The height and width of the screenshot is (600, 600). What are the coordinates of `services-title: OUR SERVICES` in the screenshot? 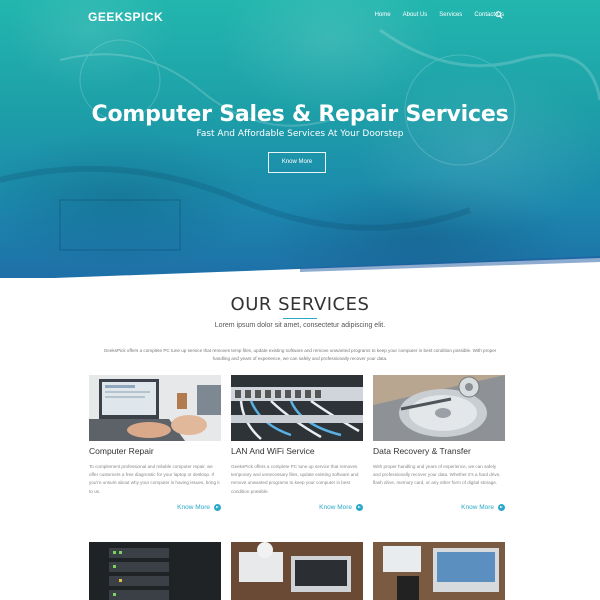 It's located at (300, 304).